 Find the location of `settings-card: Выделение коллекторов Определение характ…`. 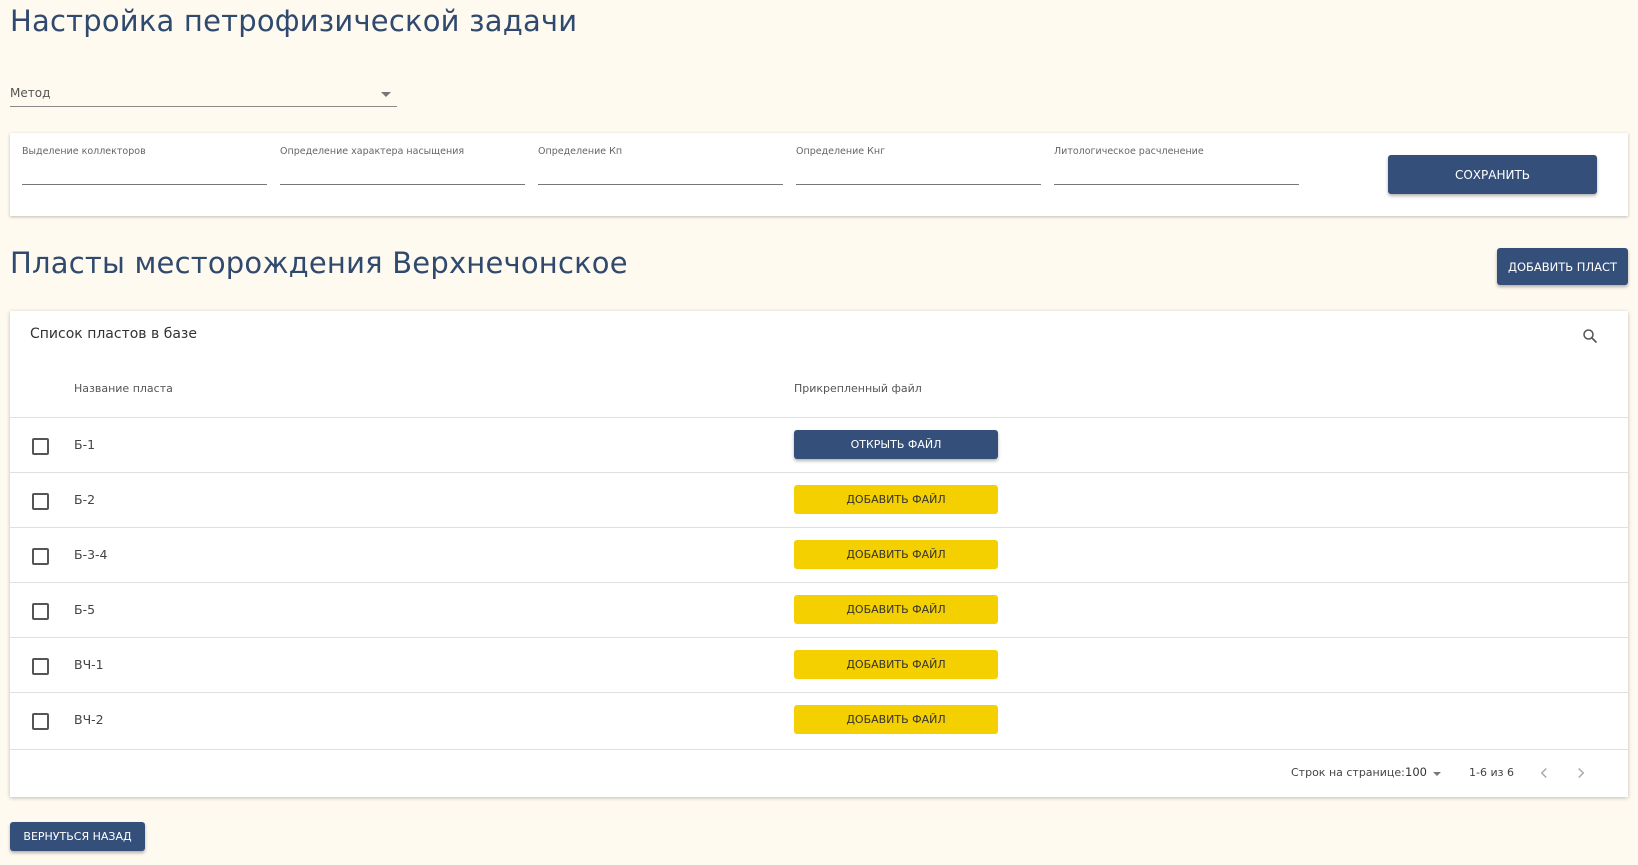

settings-card: Выделение коллекторов Определение характ… is located at coordinates (819, 174).